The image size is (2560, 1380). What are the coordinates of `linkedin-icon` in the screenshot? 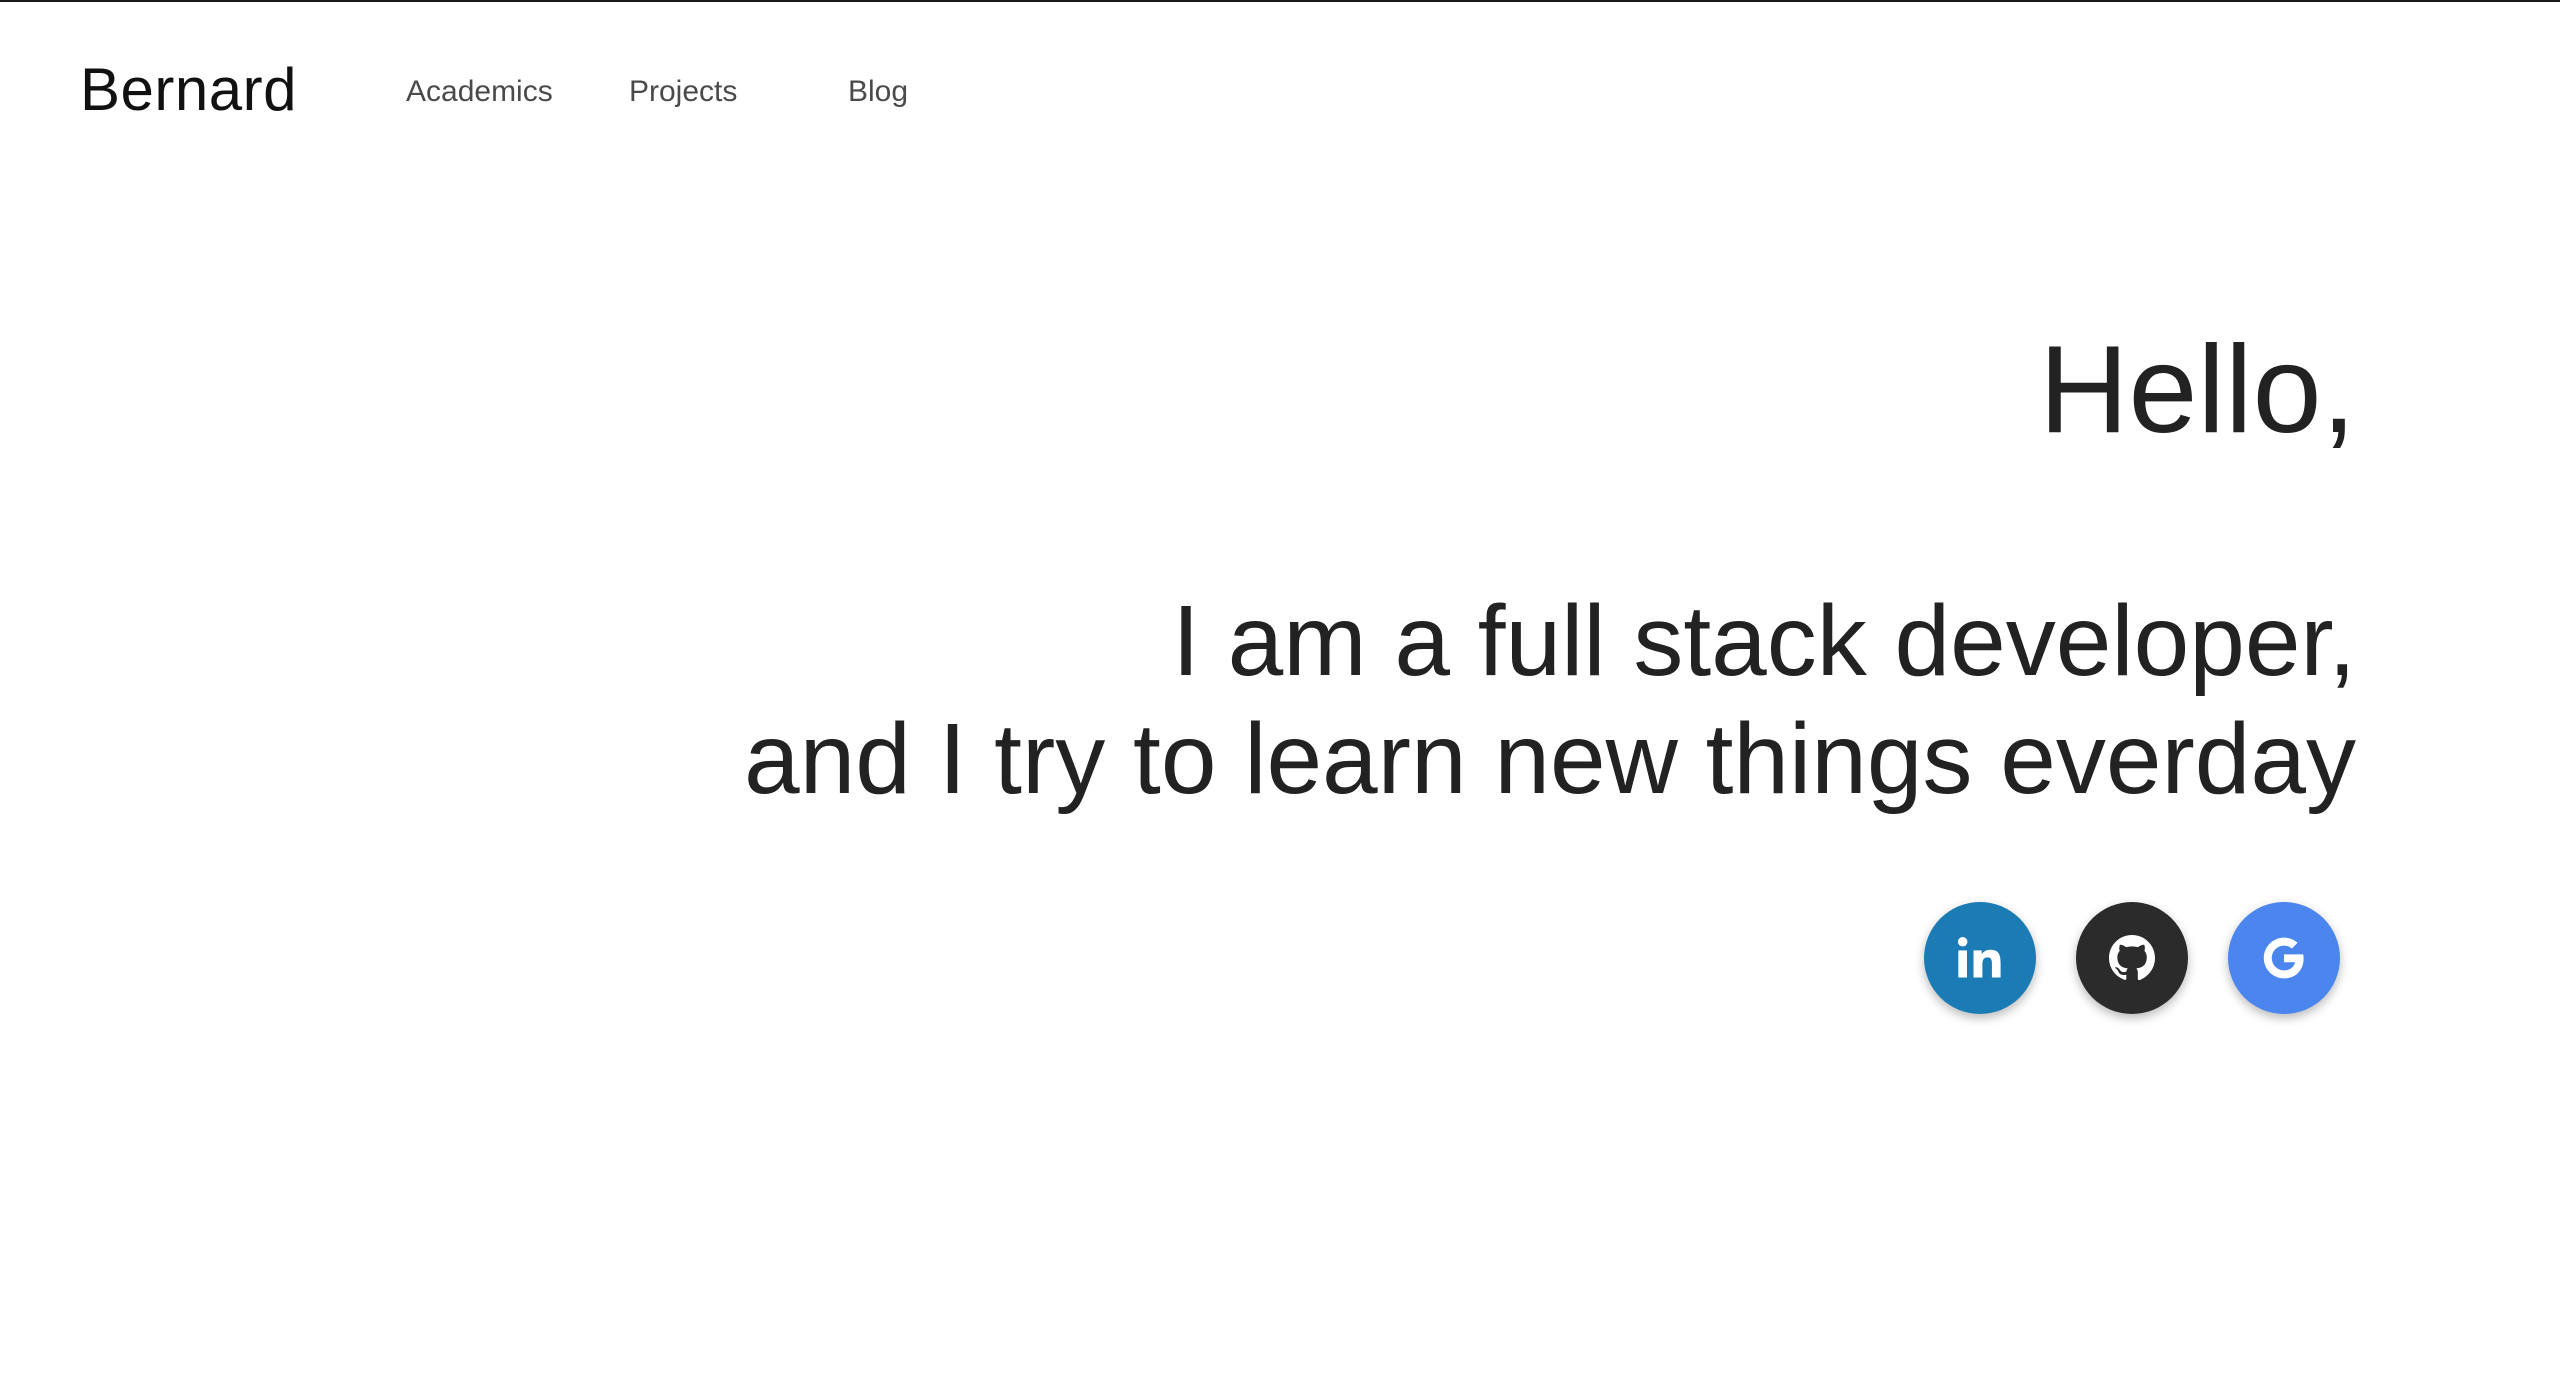 It's located at (1979, 957).